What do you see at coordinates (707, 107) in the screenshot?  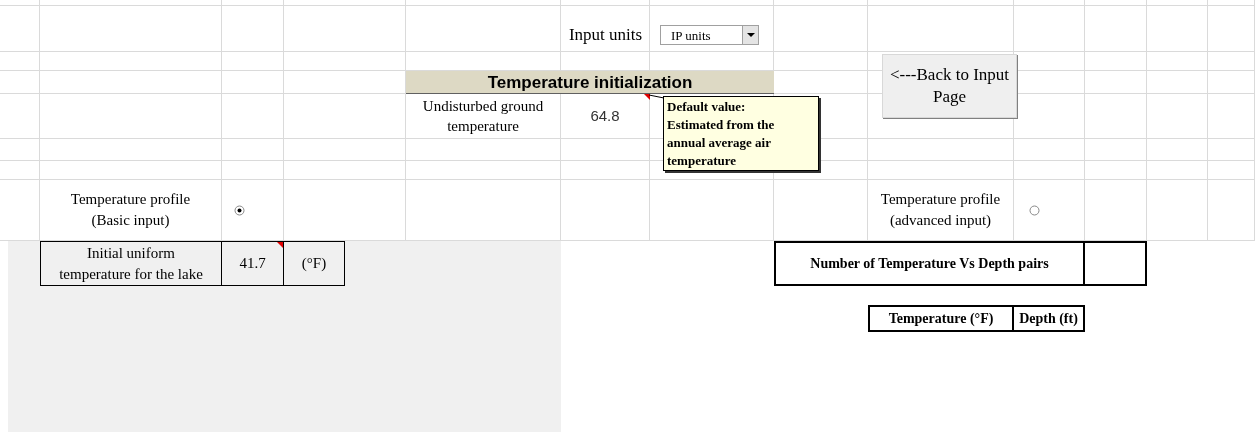 I see `comment-title: Default value:` at bounding box center [707, 107].